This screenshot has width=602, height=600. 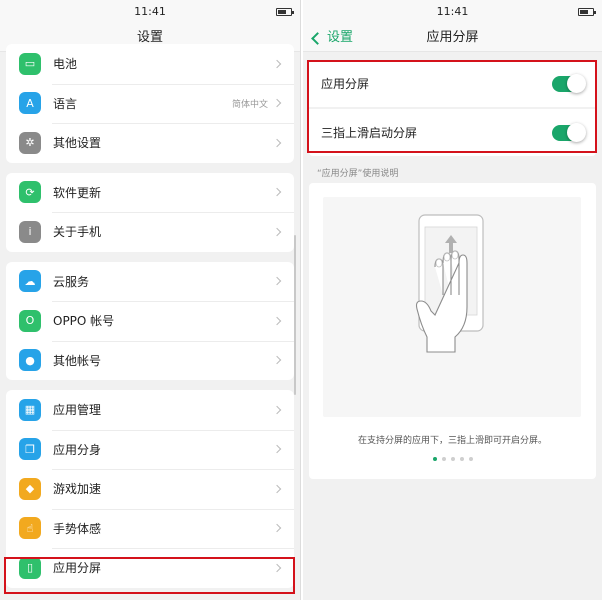 I want to click on settings-item-label: 应用分身, so click(x=77, y=449).